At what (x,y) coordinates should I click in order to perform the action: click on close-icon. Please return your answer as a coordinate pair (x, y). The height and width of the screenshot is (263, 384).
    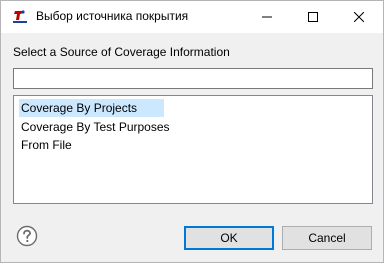
    Looking at the image, I should click on (359, 17).